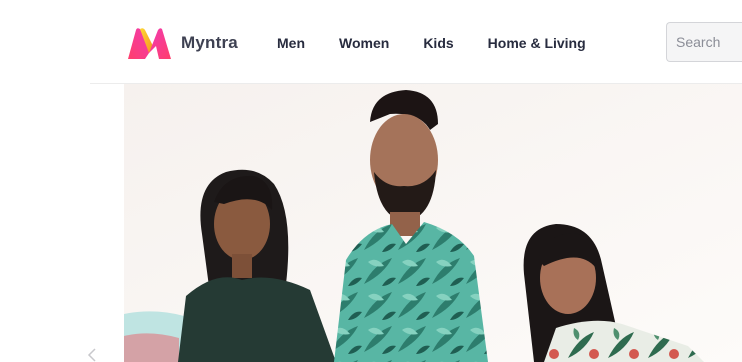  I want to click on search-input, so click(702, 42).